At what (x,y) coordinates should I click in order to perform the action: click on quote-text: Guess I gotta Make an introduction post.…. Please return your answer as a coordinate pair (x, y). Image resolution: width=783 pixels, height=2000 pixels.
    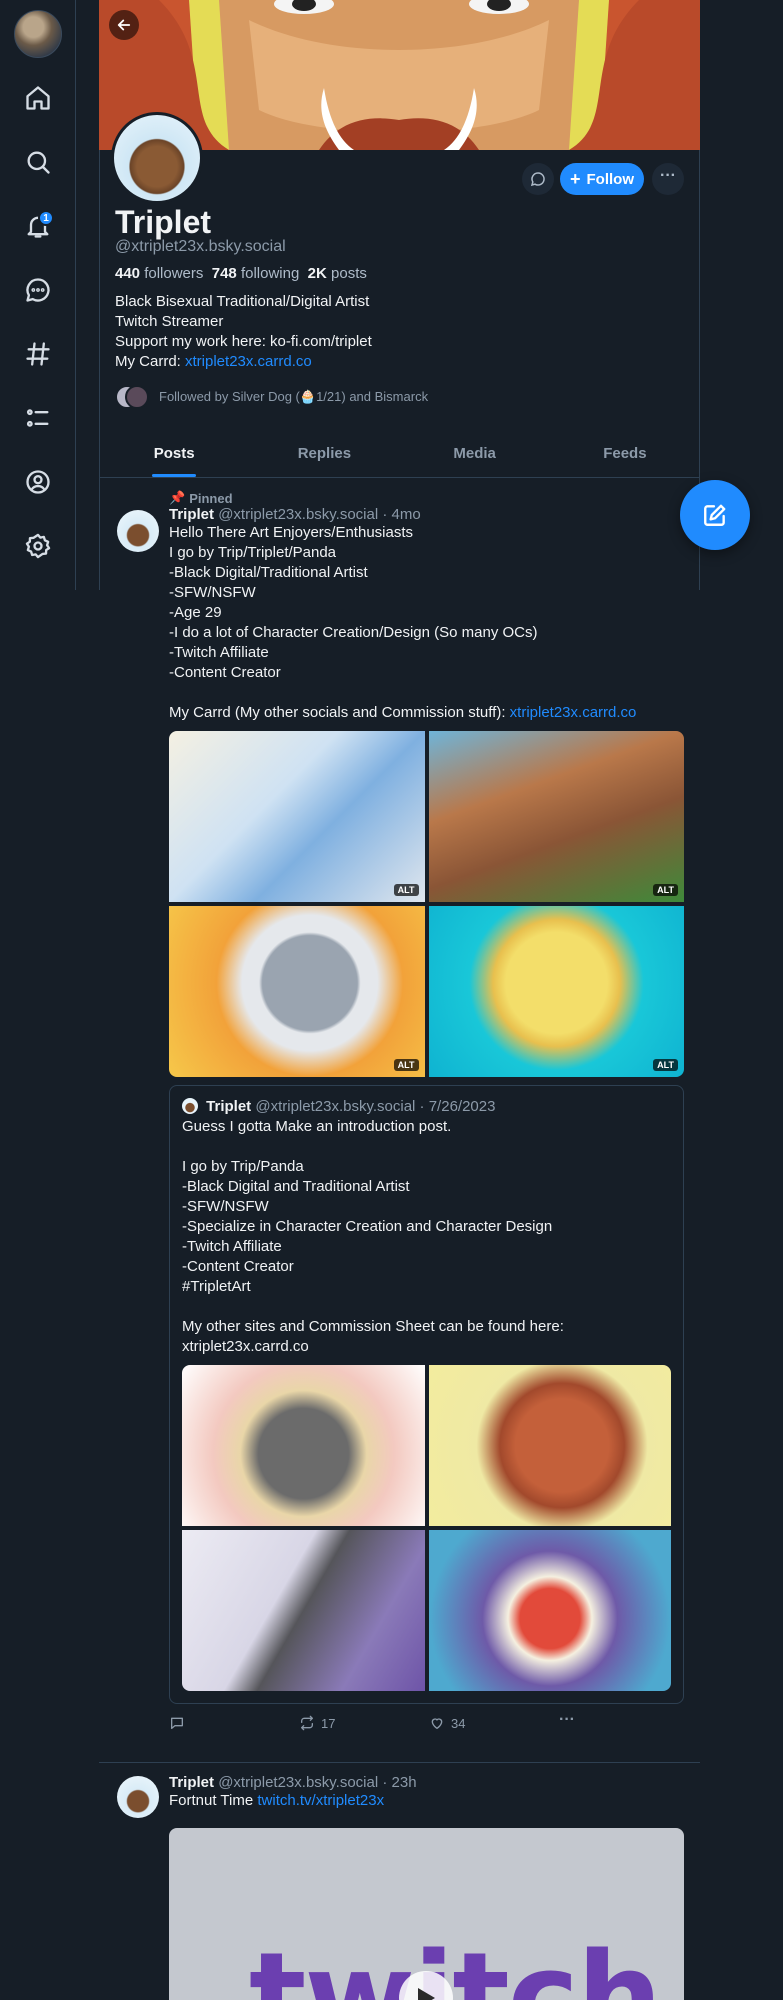
    Looking at the image, I should click on (373, 1236).